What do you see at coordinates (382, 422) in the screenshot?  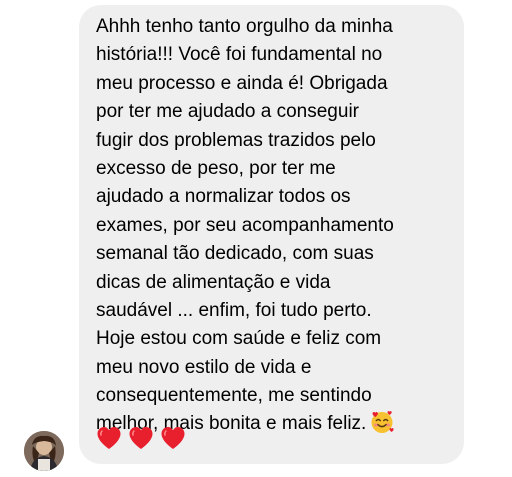 I see `smiling-face-with-hearts-icon` at bounding box center [382, 422].